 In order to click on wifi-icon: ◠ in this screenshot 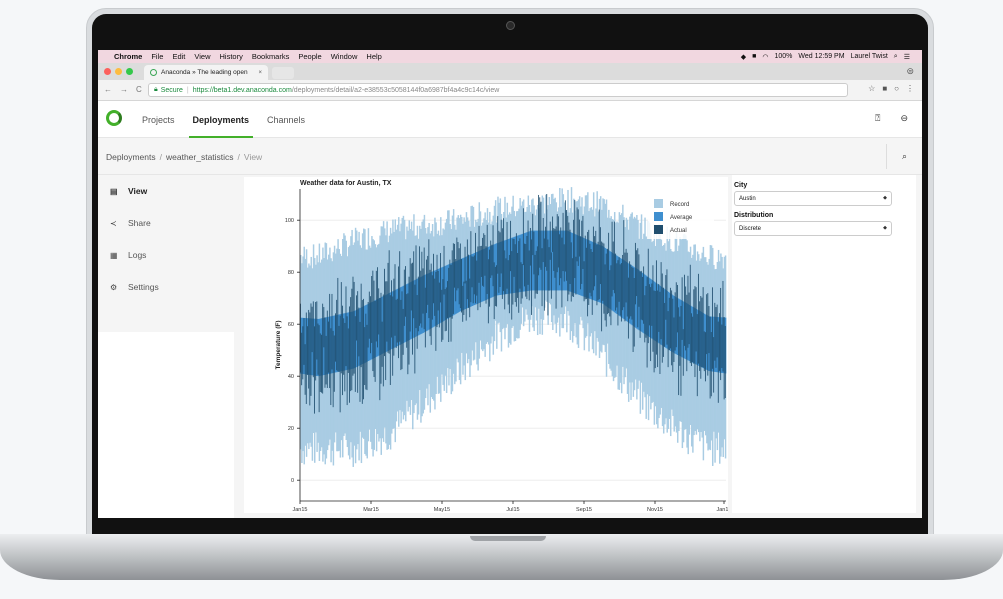, I will do `click(765, 57)`.